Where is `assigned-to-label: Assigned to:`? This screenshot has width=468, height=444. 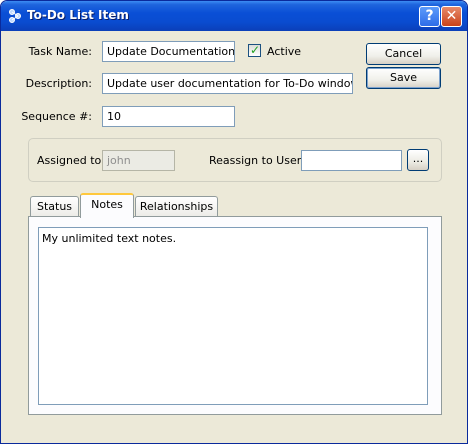
assigned-to-label: Assigned to: is located at coordinates (71, 160).